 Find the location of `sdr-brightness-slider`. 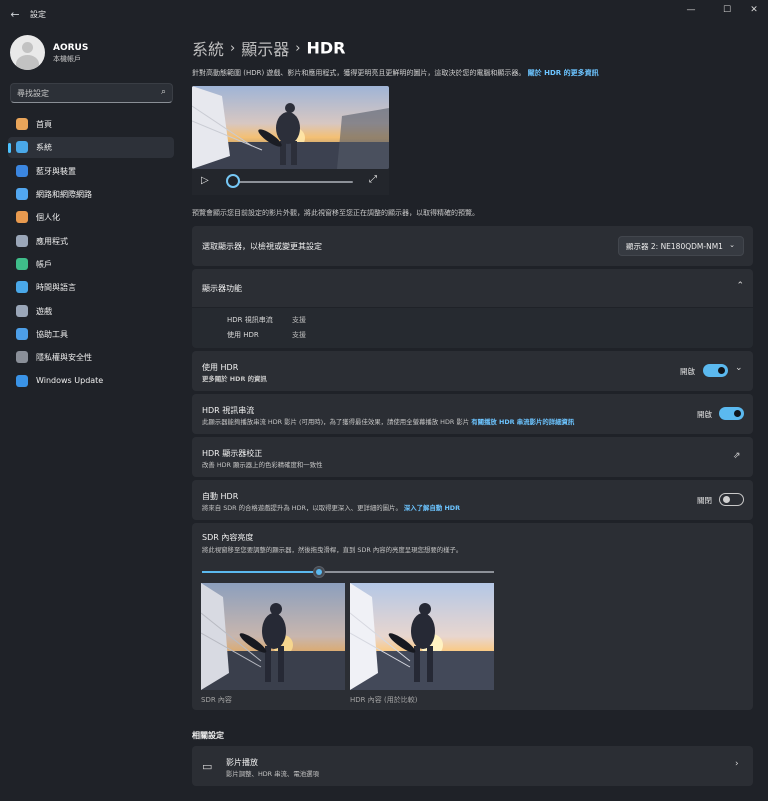

sdr-brightness-slider is located at coordinates (348, 572).